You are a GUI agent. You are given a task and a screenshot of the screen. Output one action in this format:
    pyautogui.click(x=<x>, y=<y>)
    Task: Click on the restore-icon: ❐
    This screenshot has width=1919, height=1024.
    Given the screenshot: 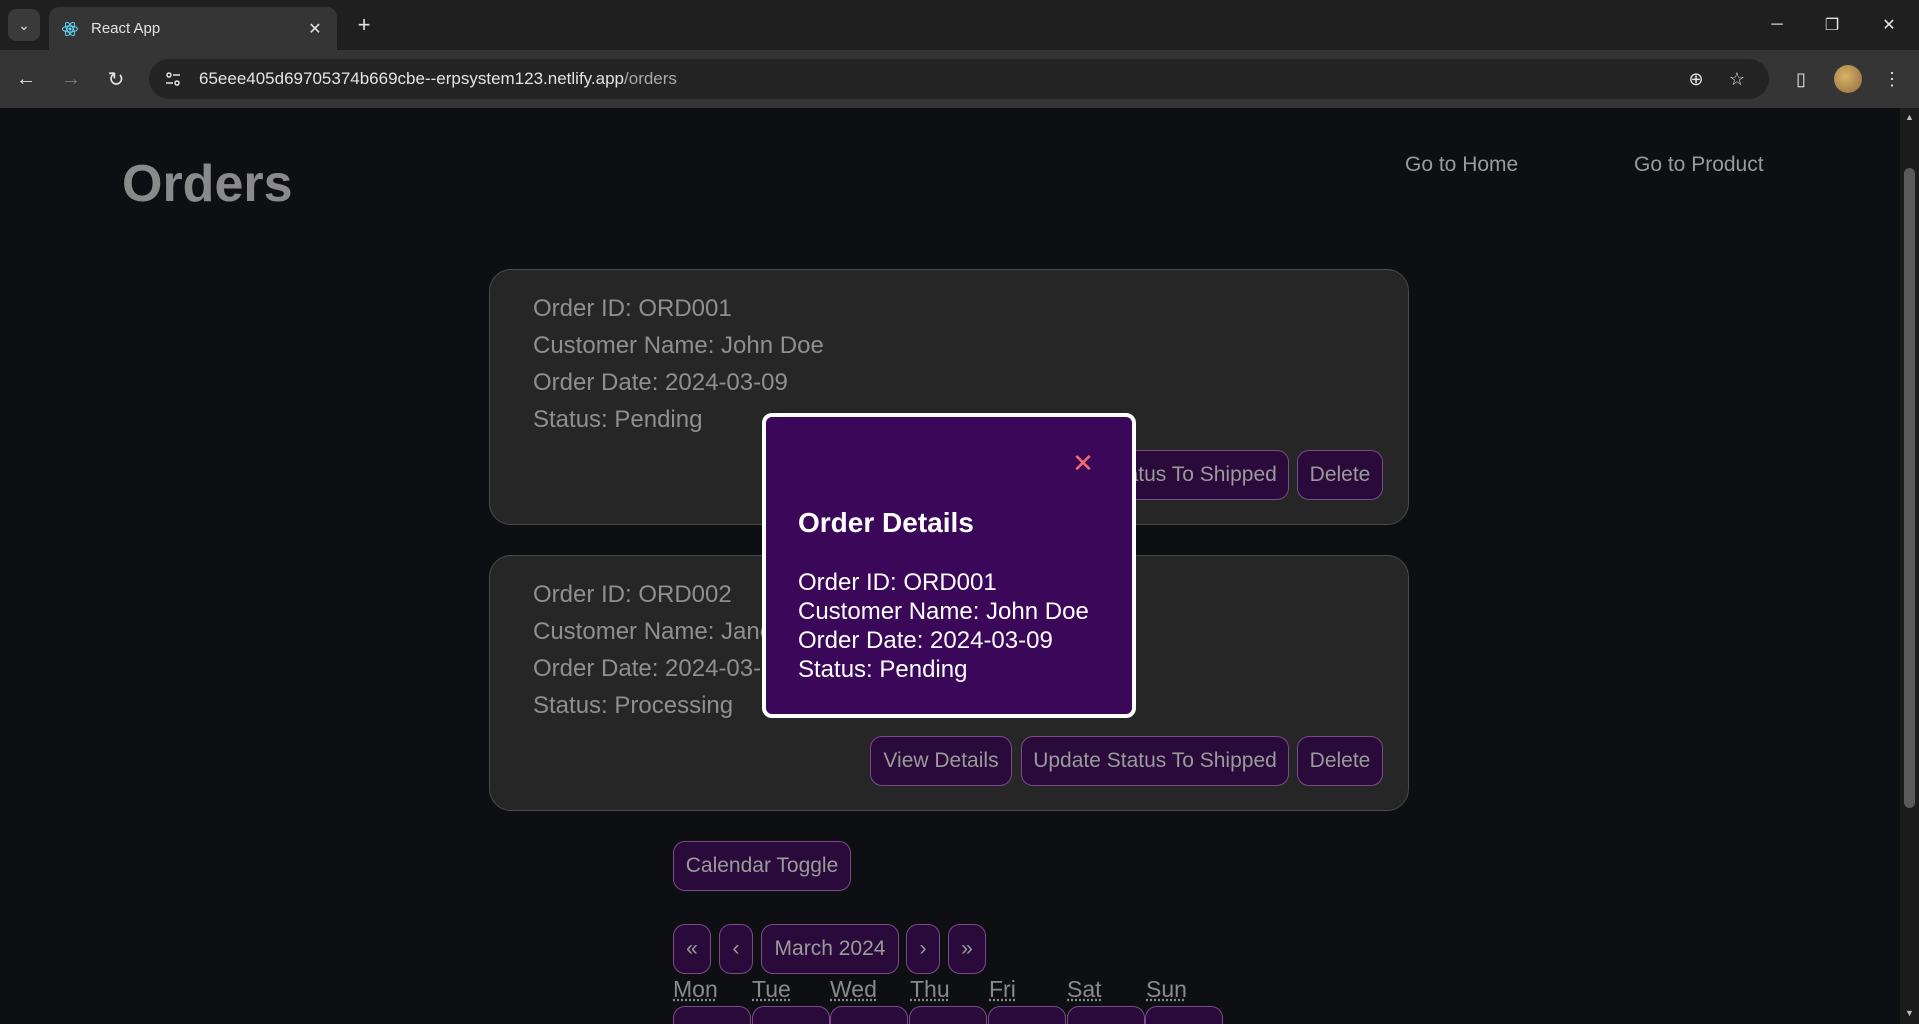 What is the action you would take?
    pyautogui.click(x=1832, y=25)
    